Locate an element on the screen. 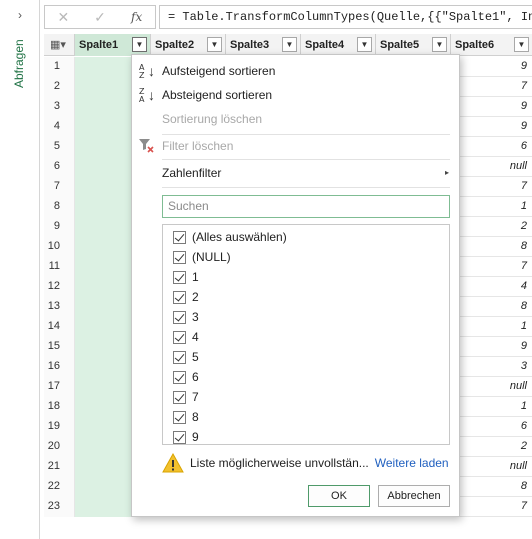  filter-value-item: (NULL) is located at coordinates (306, 257).